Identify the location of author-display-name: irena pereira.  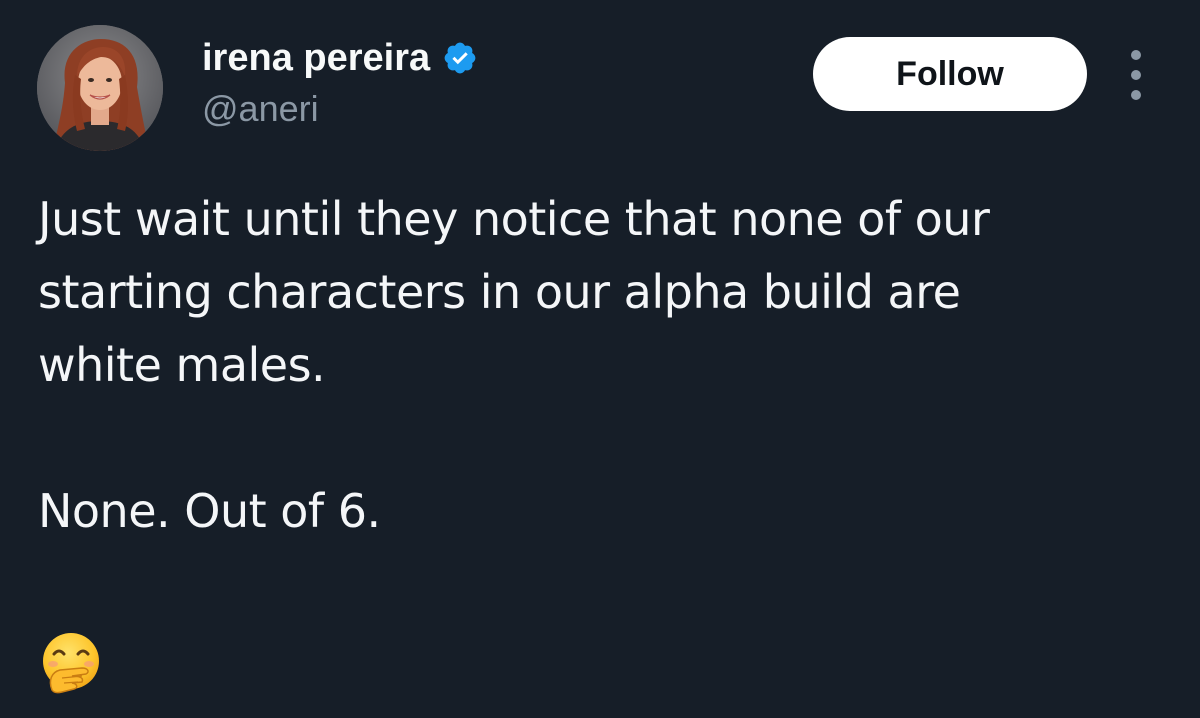
(316, 58).